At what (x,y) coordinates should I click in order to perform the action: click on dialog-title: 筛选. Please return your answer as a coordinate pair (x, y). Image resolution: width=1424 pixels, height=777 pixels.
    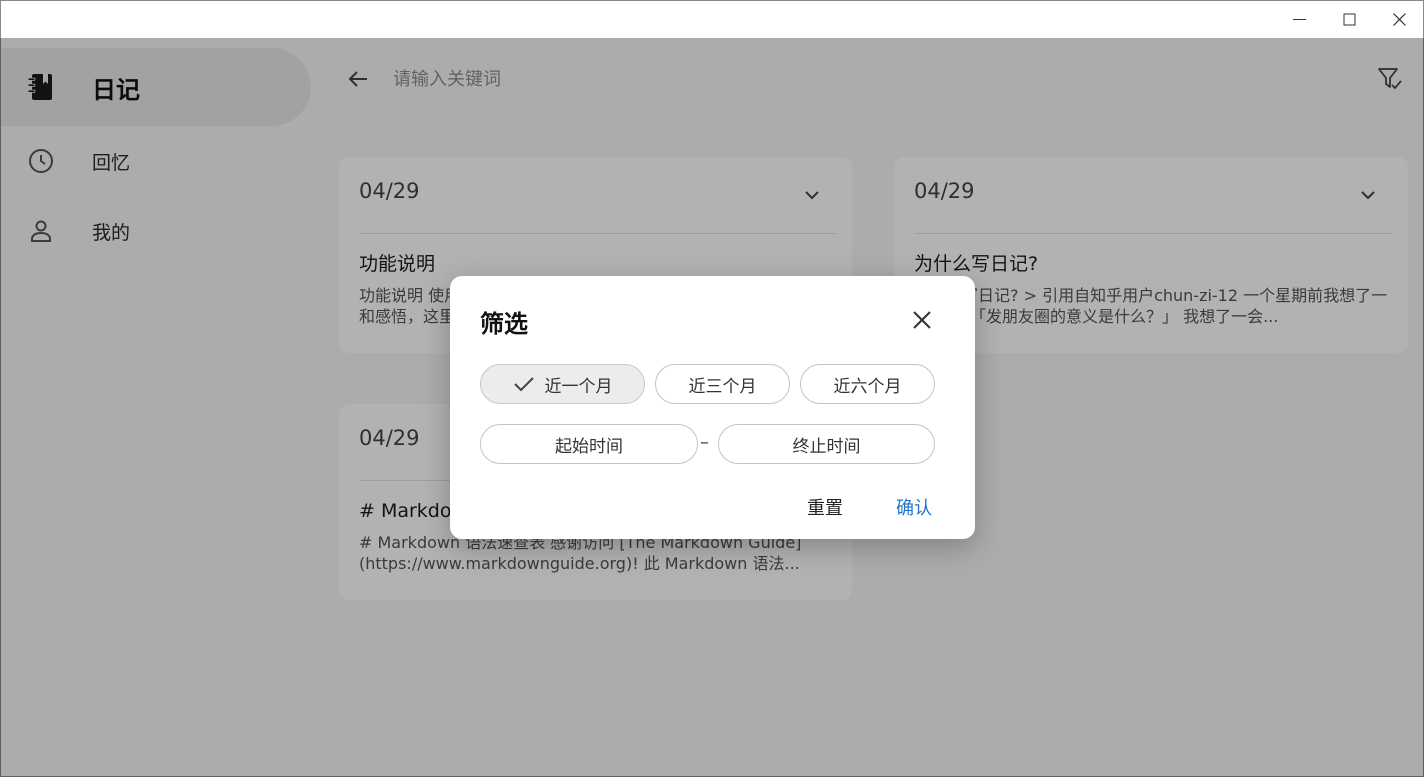
    Looking at the image, I should click on (504, 324).